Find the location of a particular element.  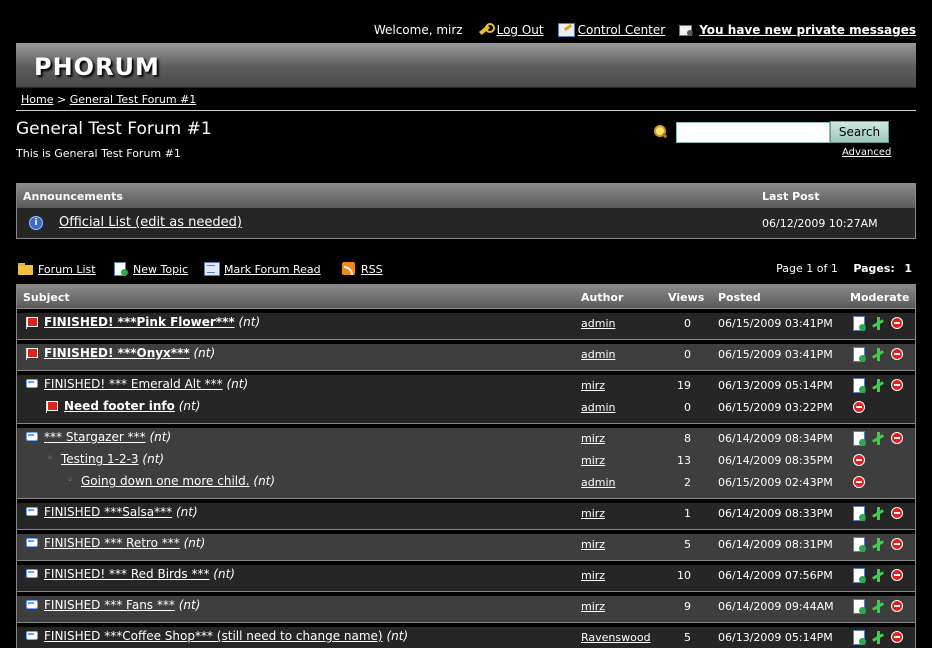

posted-date: 06/15/2009 03:41PM is located at coordinates (775, 354).